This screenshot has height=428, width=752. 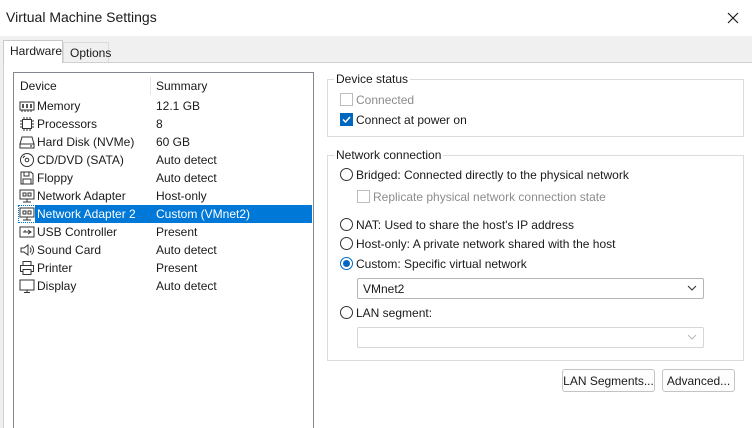 What do you see at coordinates (389, 155) in the screenshot?
I see `network-connection-label: Network connection` at bounding box center [389, 155].